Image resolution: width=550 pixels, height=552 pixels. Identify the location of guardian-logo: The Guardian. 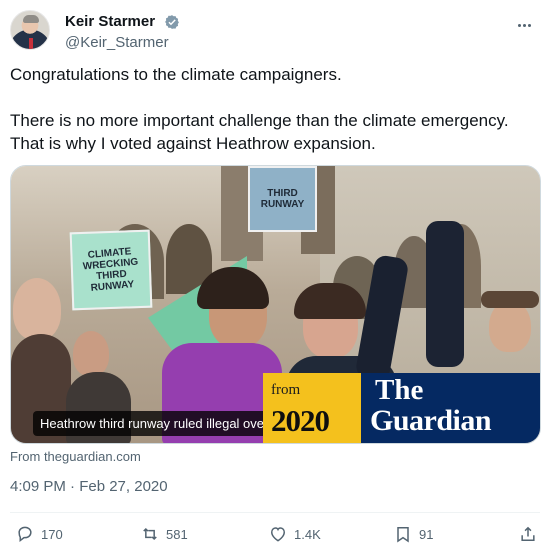
(450, 408).